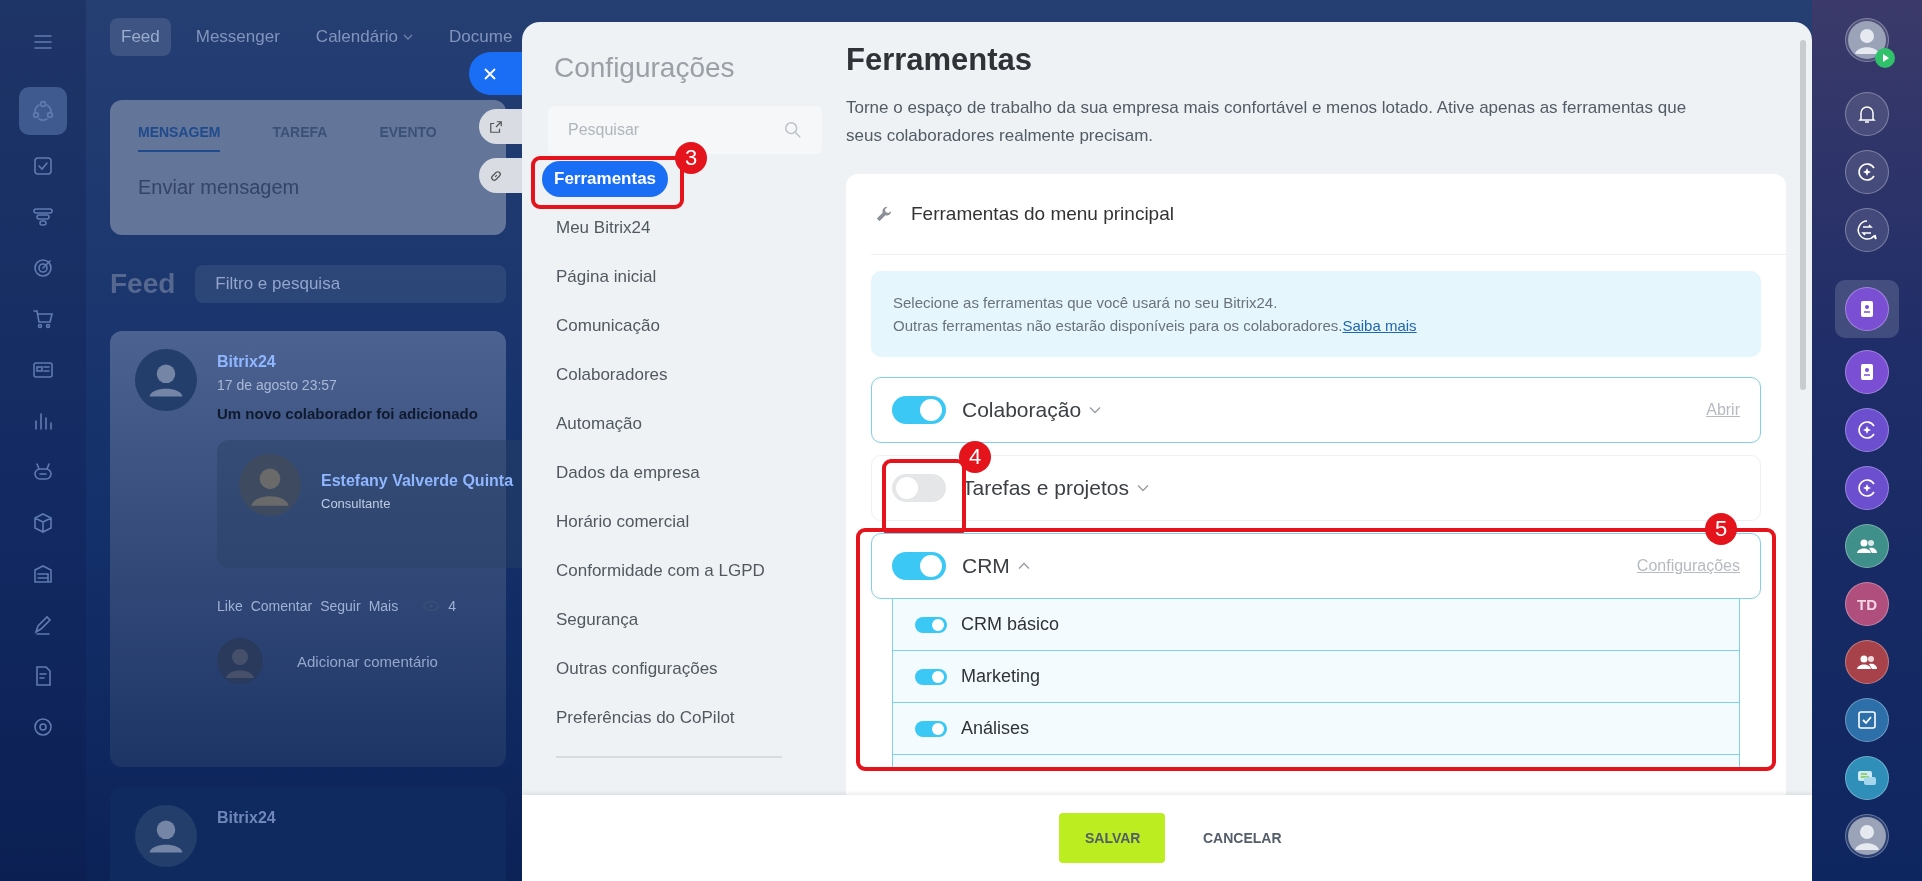 This screenshot has height=881, width=1922. I want to click on close-icon, so click(490, 73).